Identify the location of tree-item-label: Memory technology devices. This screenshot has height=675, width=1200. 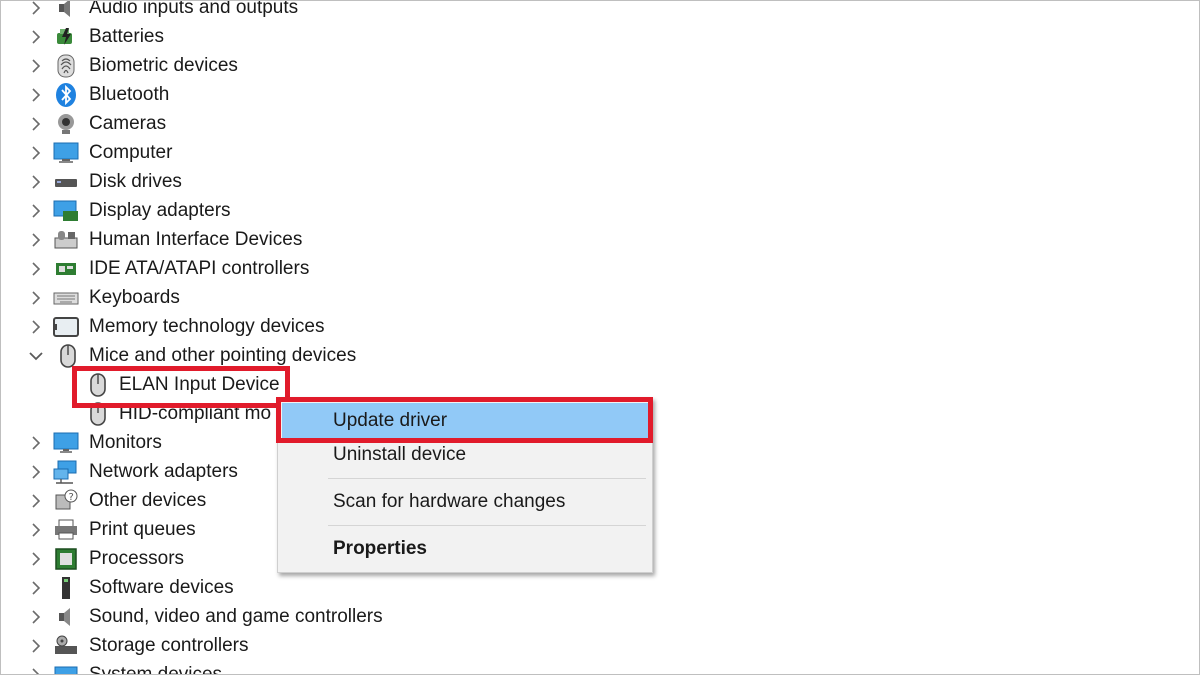
(207, 326).